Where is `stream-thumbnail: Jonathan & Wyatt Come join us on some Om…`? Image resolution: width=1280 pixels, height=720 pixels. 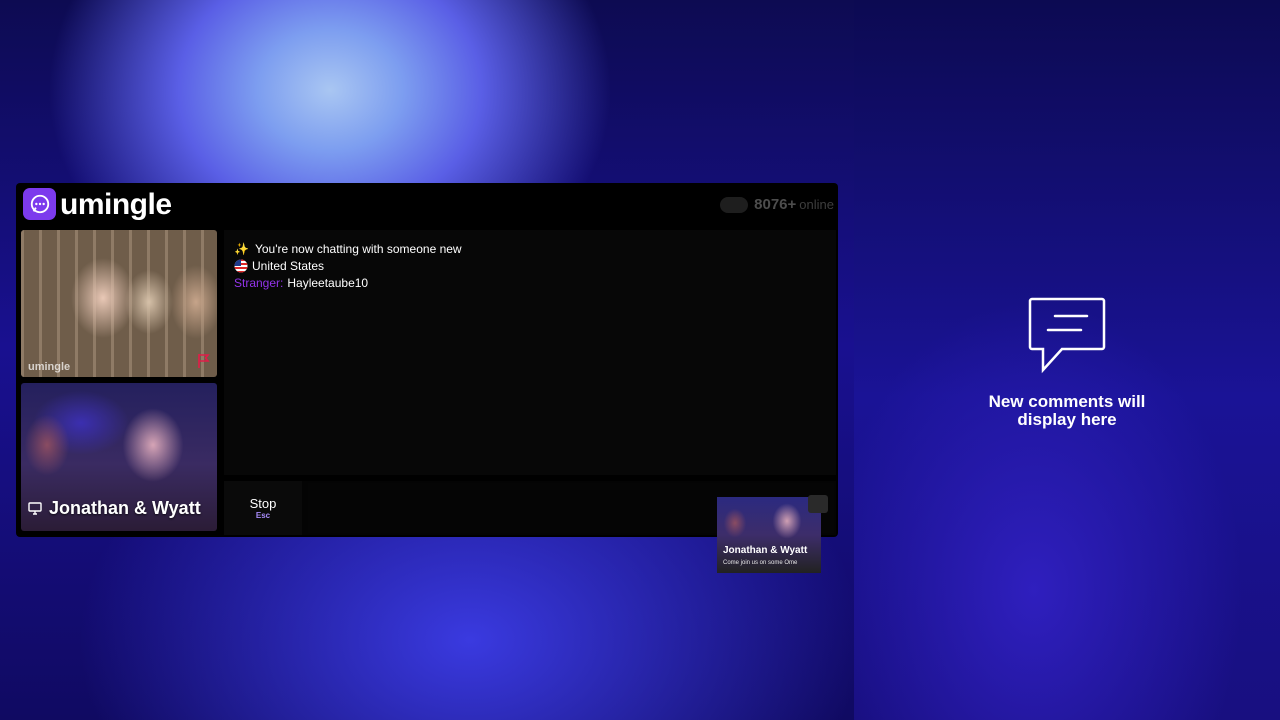 stream-thumbnail: Jonathan & Wyatt Come join us on some Om… is located at coordinates (769, 535).